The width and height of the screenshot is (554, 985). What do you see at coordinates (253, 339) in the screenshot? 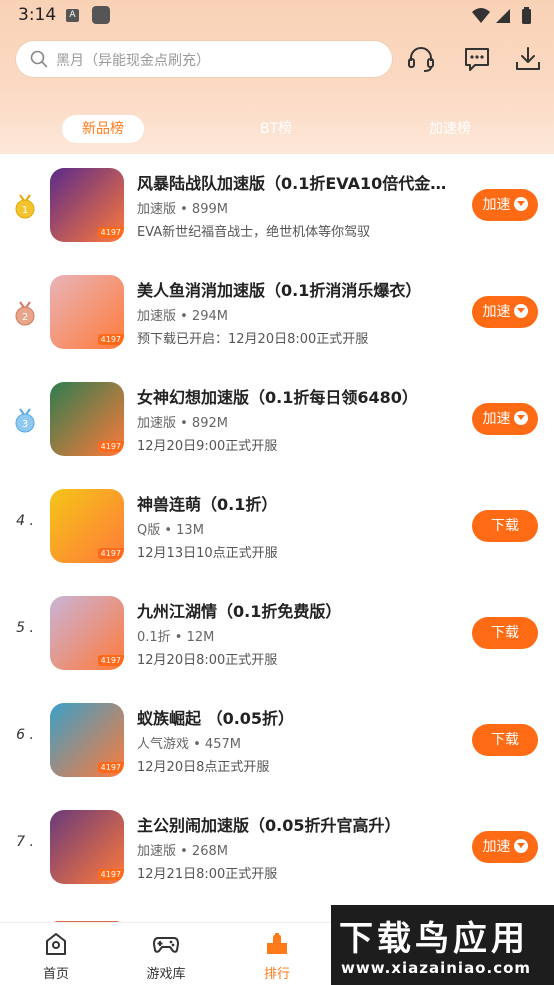
I see `game-desc: 预下载已开启：12月20日8:00正式开服` at bounding box center [253, 339].